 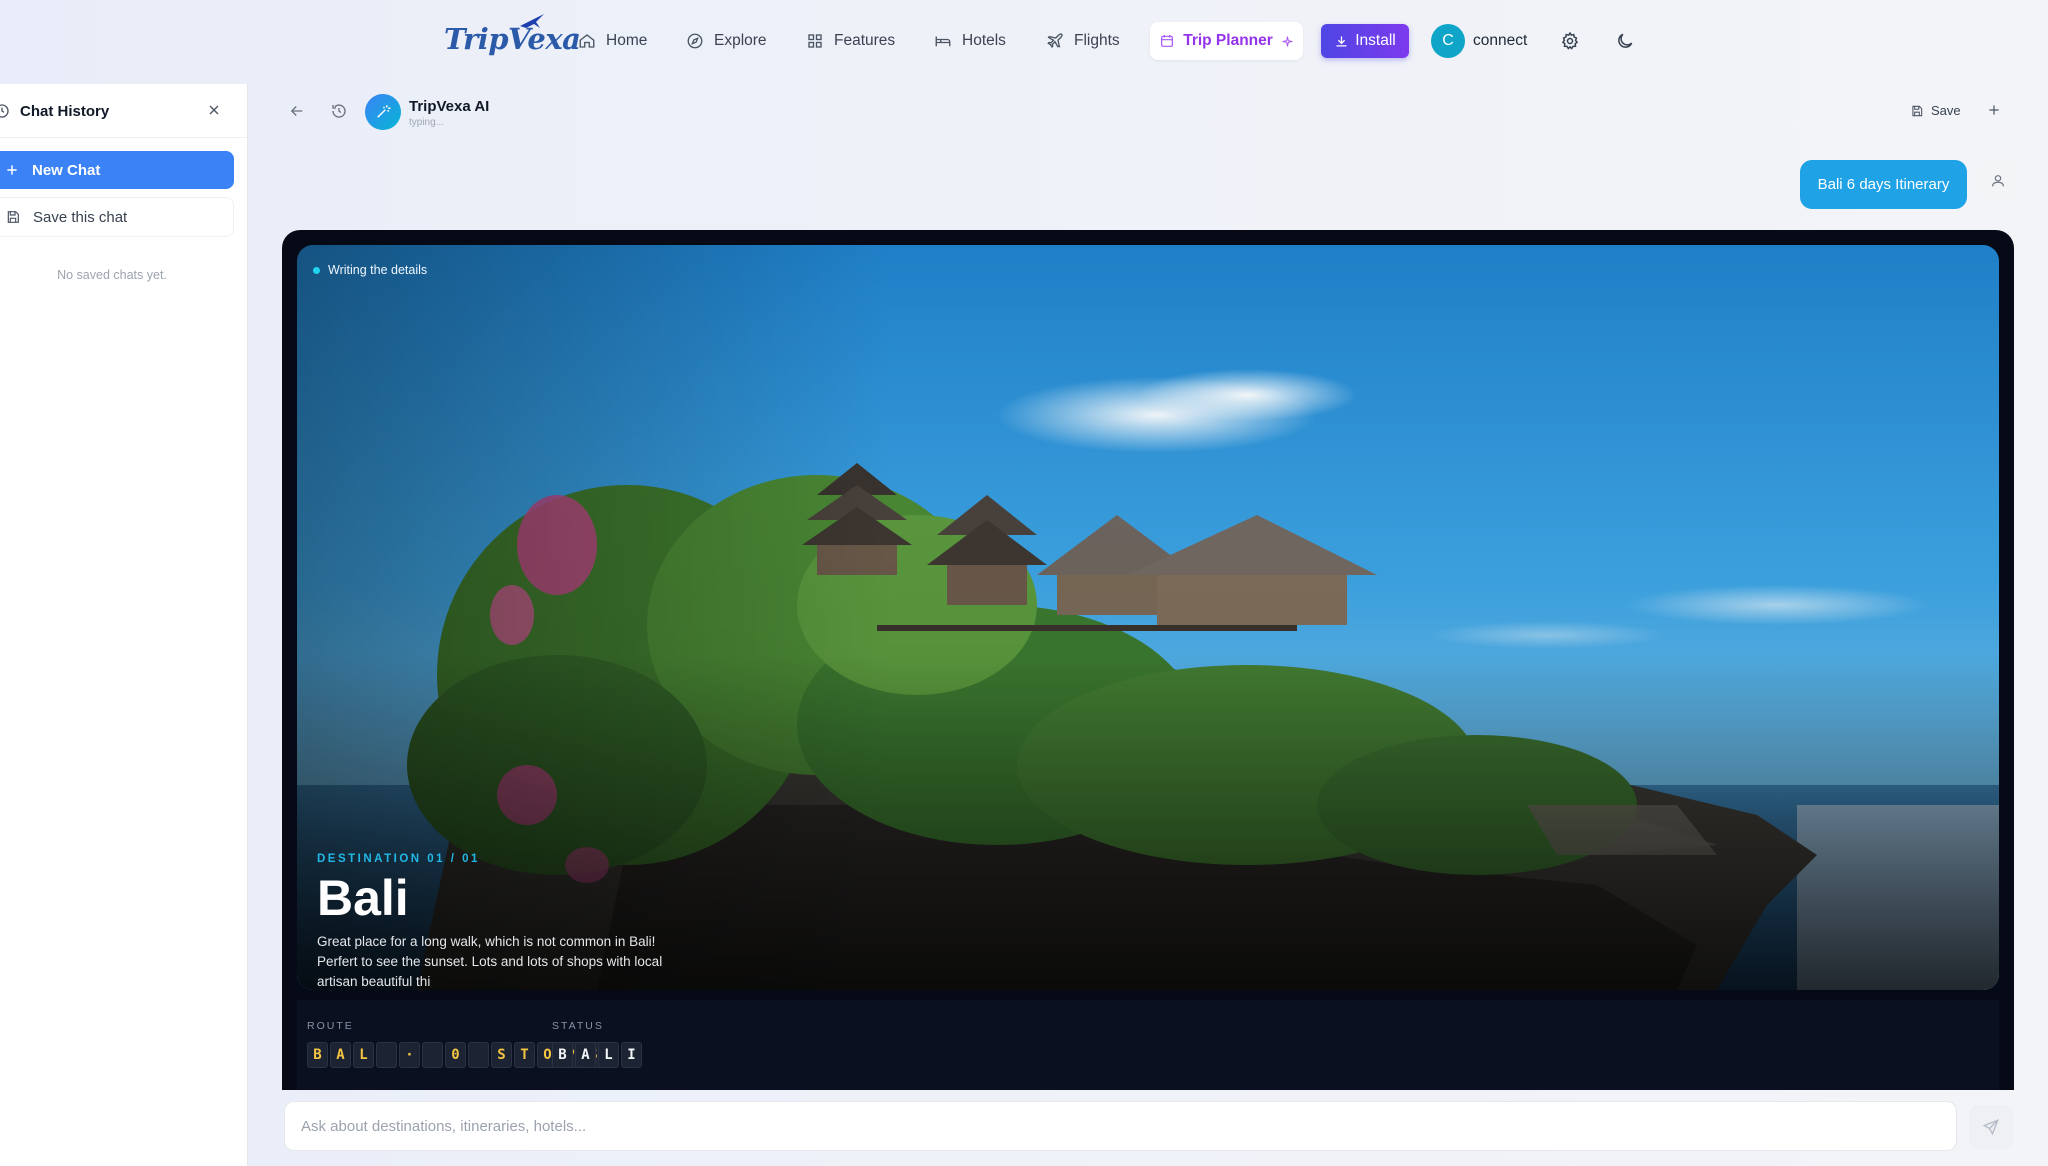 I want to click on route-tile: L, so click(x=363, y=1055).